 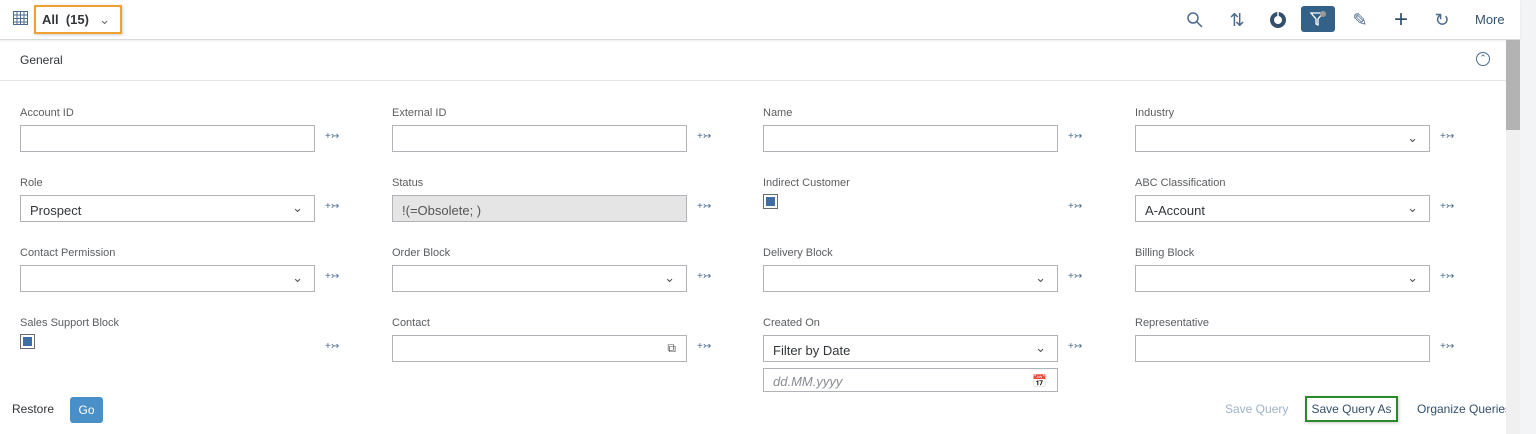 I want to click on contact-input: ⧉, so click(x=539, y=348).